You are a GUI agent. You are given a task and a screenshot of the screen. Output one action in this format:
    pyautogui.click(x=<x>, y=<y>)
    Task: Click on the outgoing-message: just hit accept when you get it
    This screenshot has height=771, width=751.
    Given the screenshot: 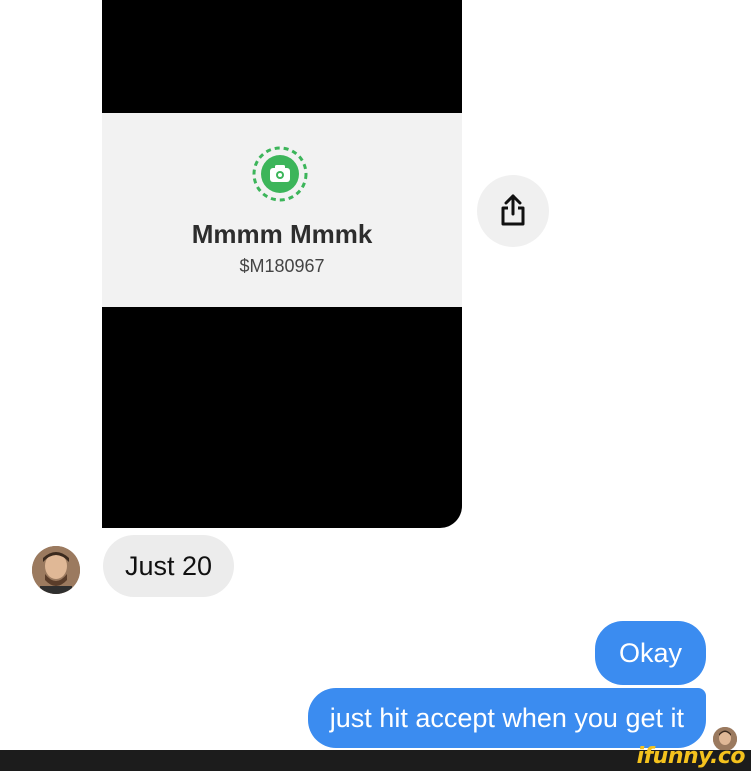 What is the action you would take?
    pyautogui.click(x=506, y=718)
    